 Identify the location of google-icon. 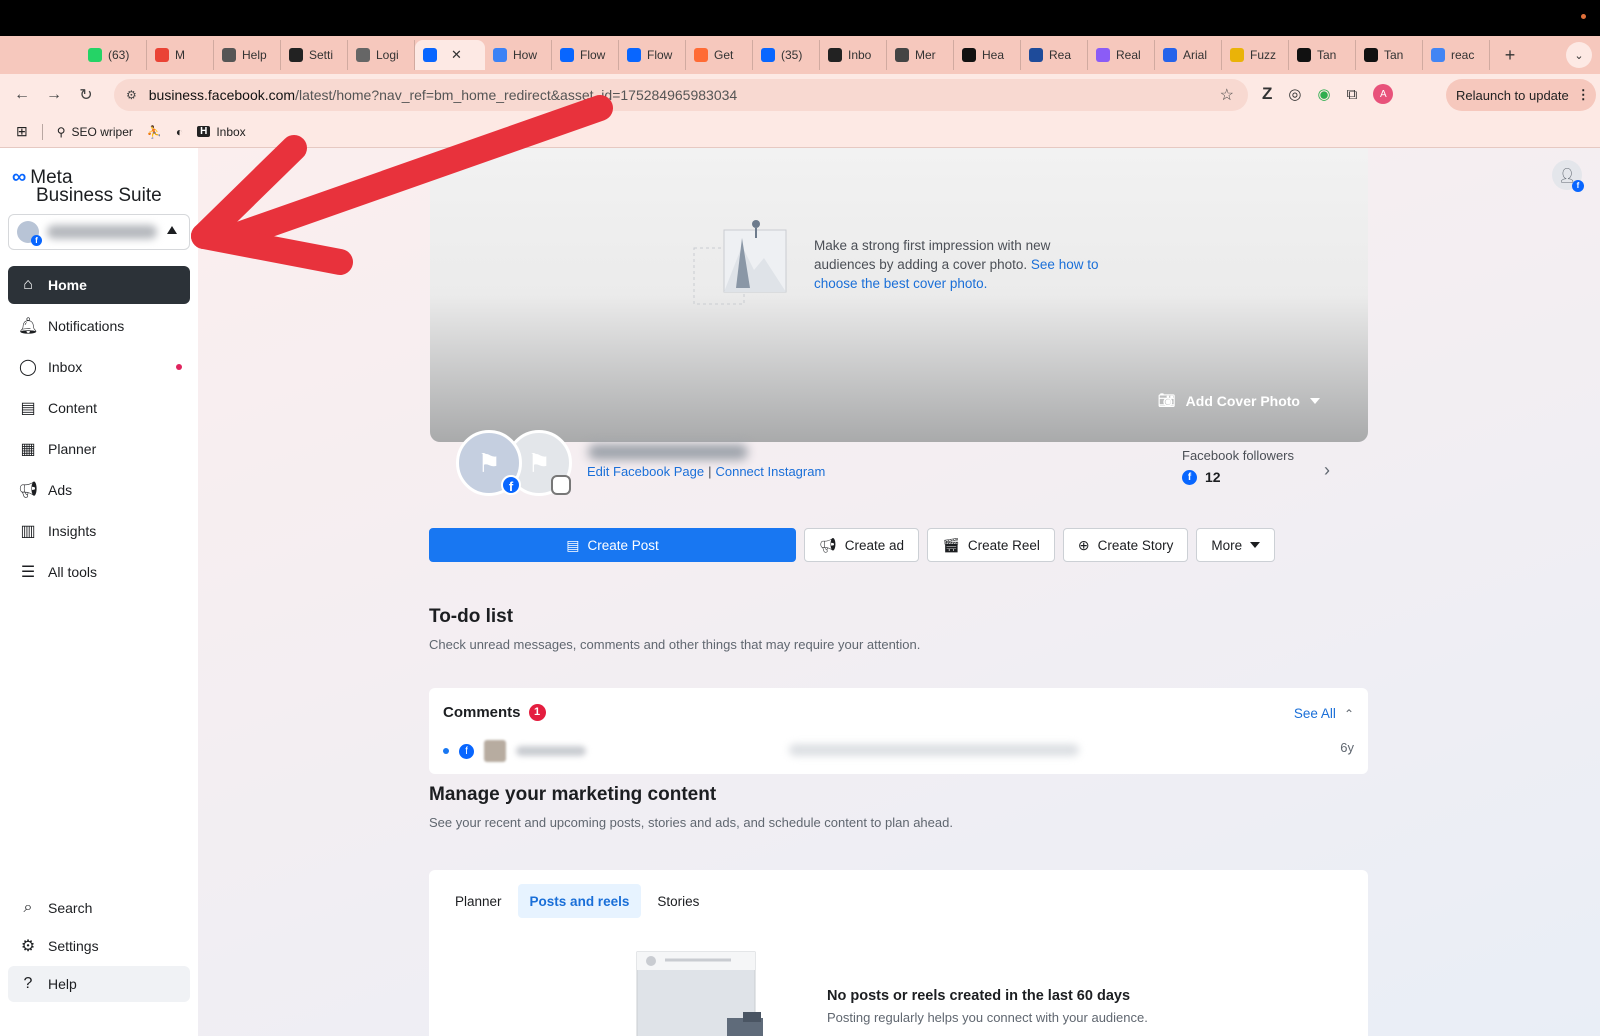
(1438, 55).